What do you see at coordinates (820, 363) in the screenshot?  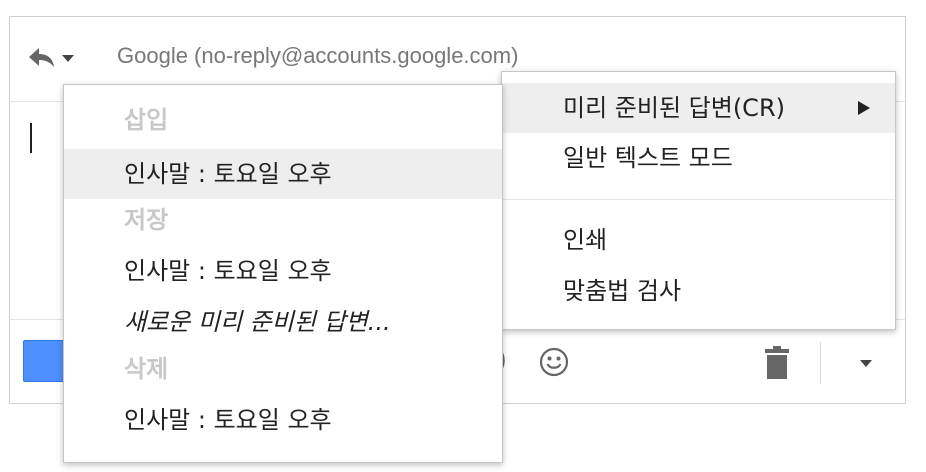 I see `toolbar-divider` at bounding box center [820, 363].